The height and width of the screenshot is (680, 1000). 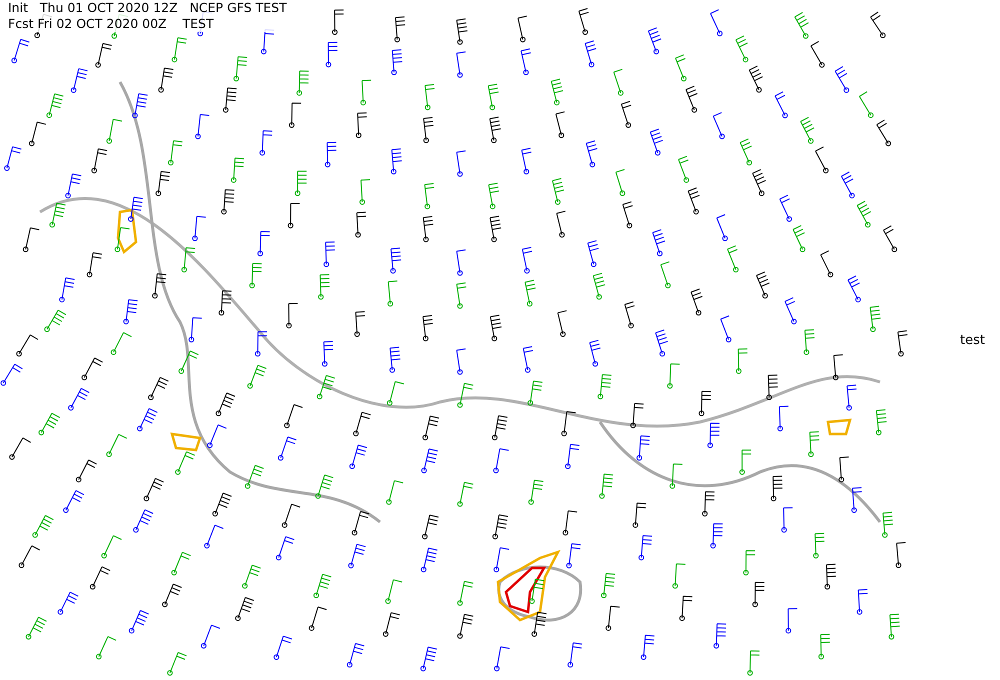 I want to click on side-label: test, so click(x=972, y=340).